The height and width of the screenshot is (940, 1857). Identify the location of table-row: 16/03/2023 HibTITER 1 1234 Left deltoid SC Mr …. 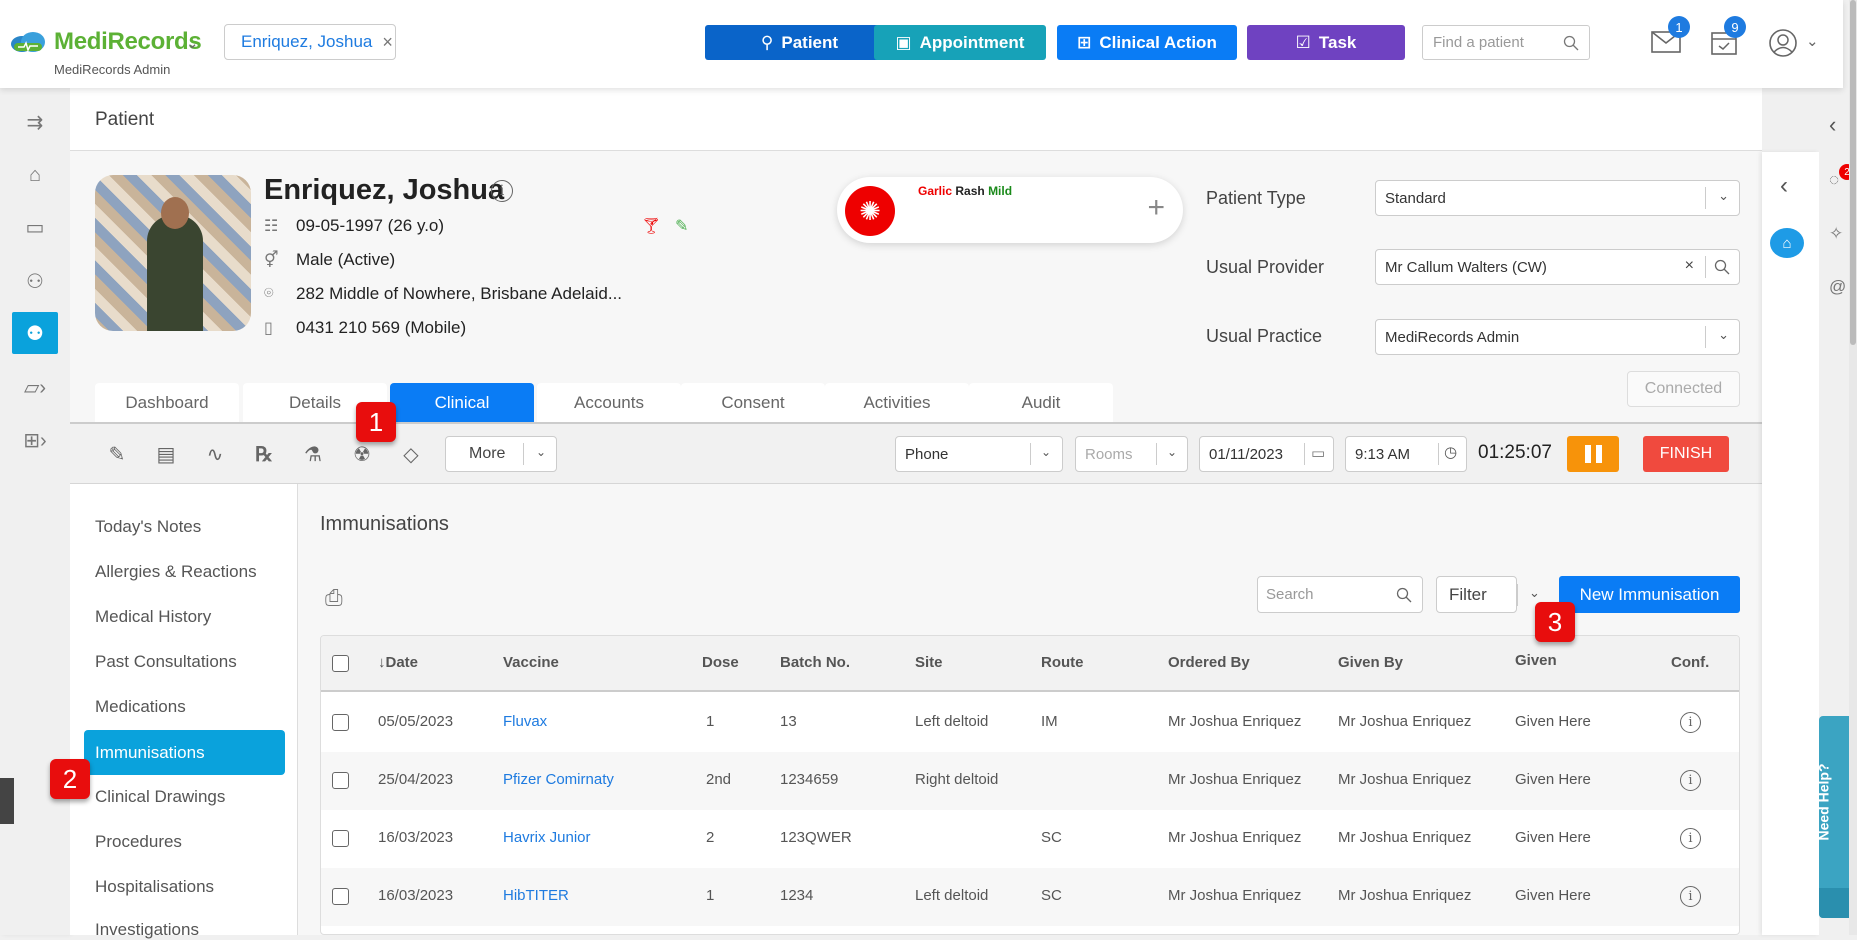
(1030, 897).